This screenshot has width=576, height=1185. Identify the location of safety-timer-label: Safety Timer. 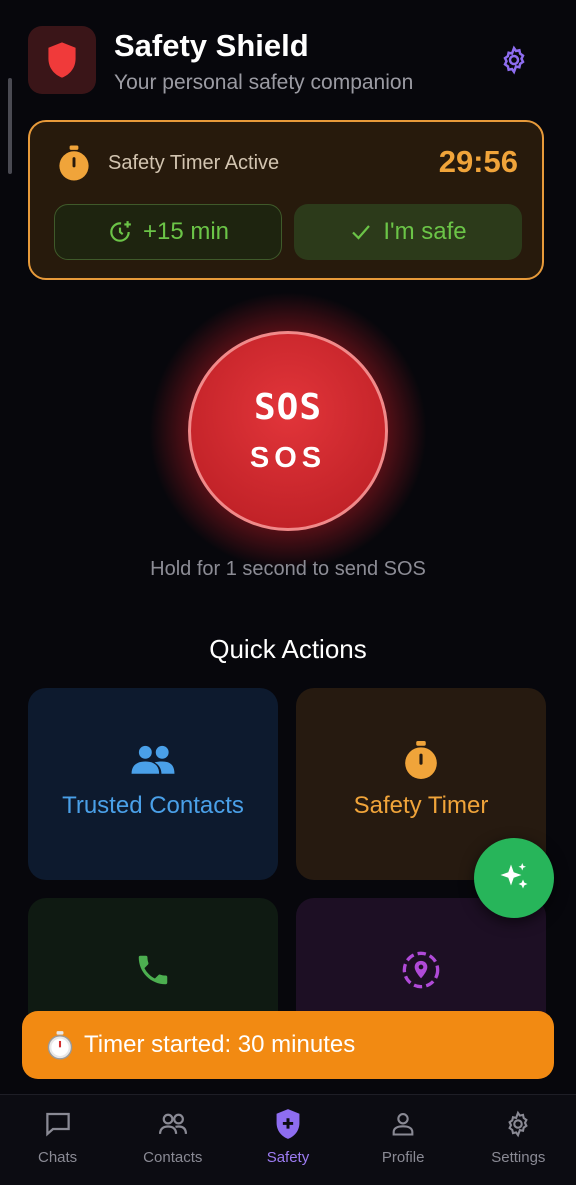
(421, 805).